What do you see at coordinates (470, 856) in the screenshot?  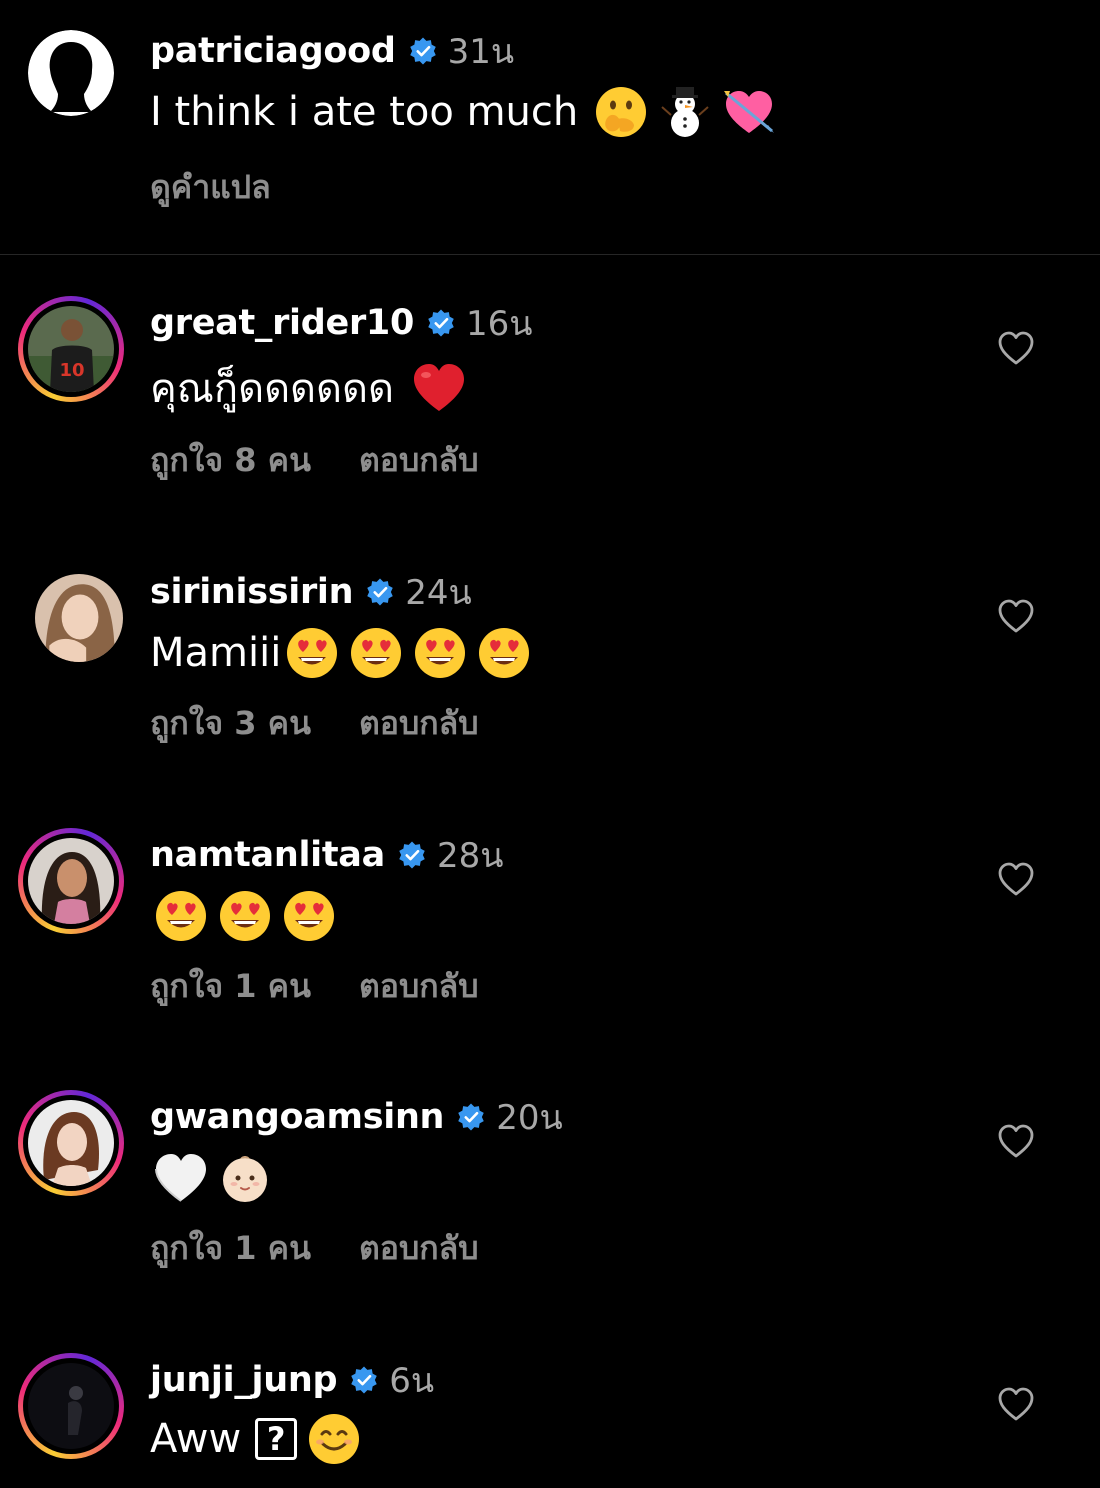 I see `timestamp: 28น` at bounding box center [470, 856].